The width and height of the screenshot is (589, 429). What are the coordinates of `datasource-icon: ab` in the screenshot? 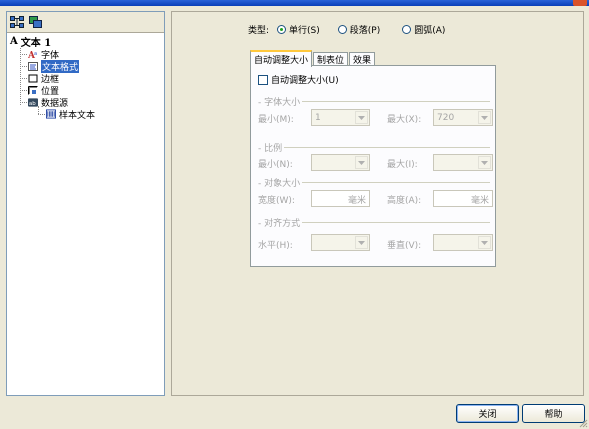 It's located at (33, 102).